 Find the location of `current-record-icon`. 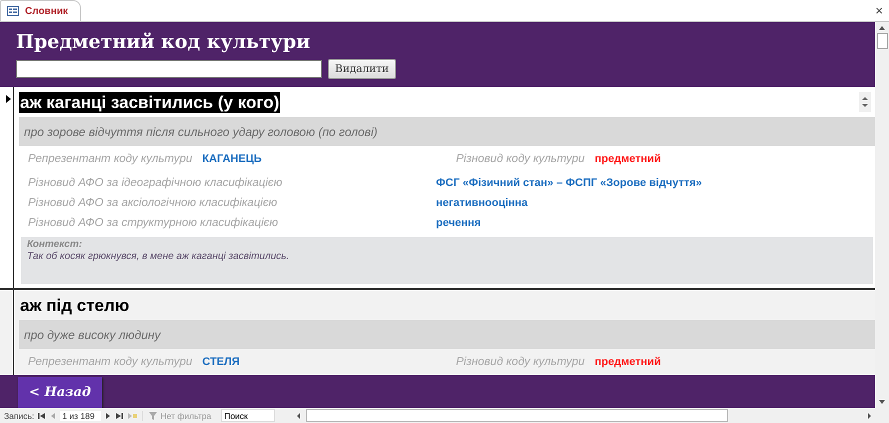

current-record-icon is located at coordinates (8, 99).